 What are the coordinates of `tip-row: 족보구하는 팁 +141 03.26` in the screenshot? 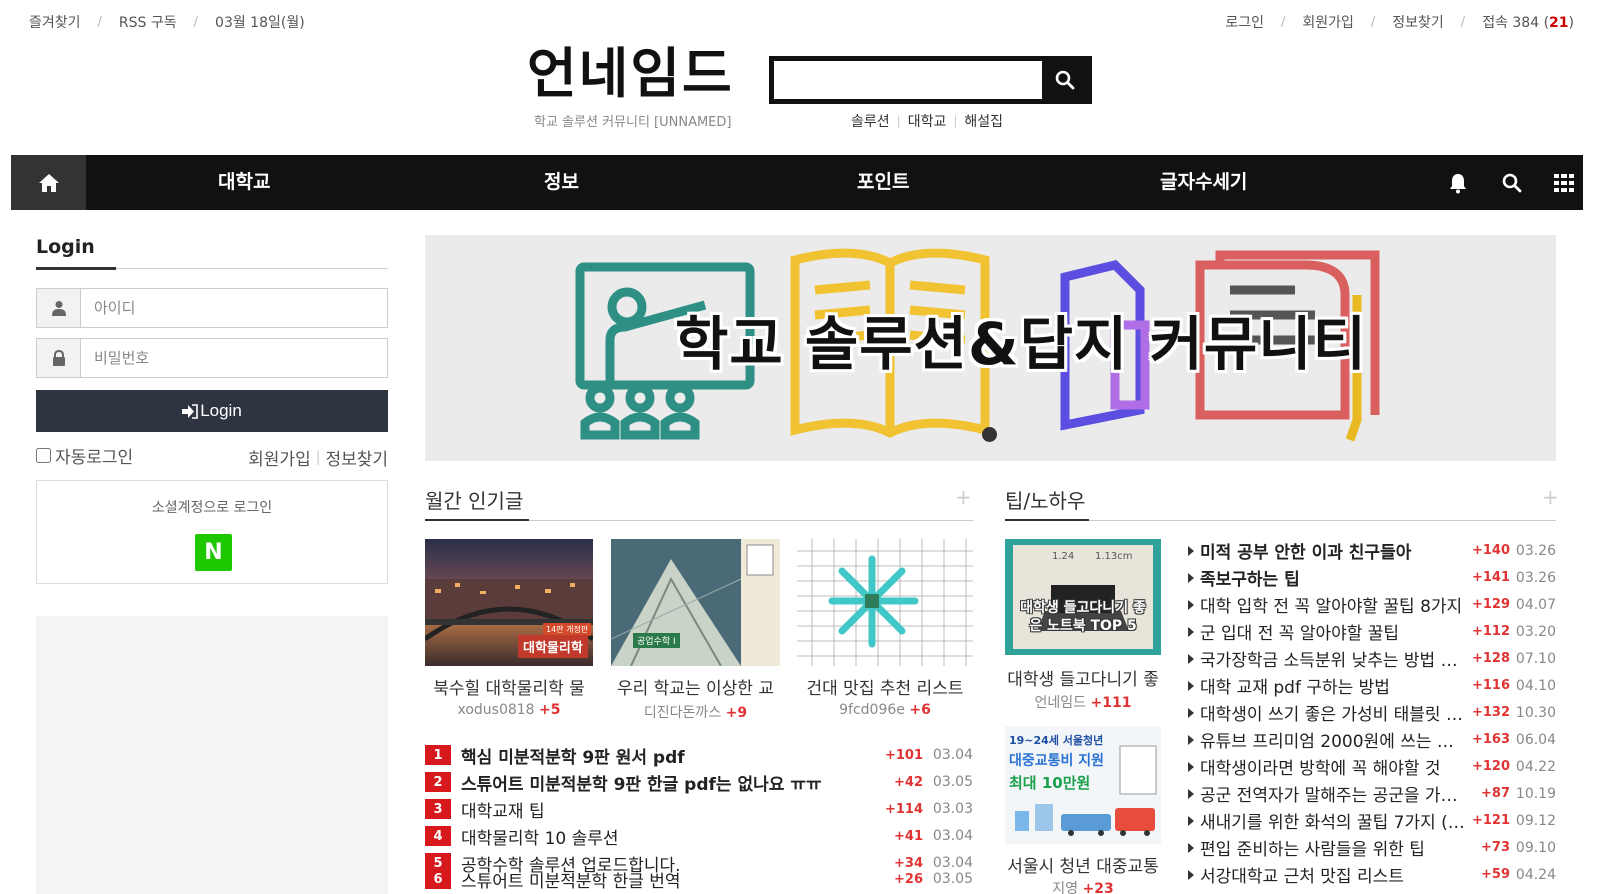 It's located at (1372, 577).